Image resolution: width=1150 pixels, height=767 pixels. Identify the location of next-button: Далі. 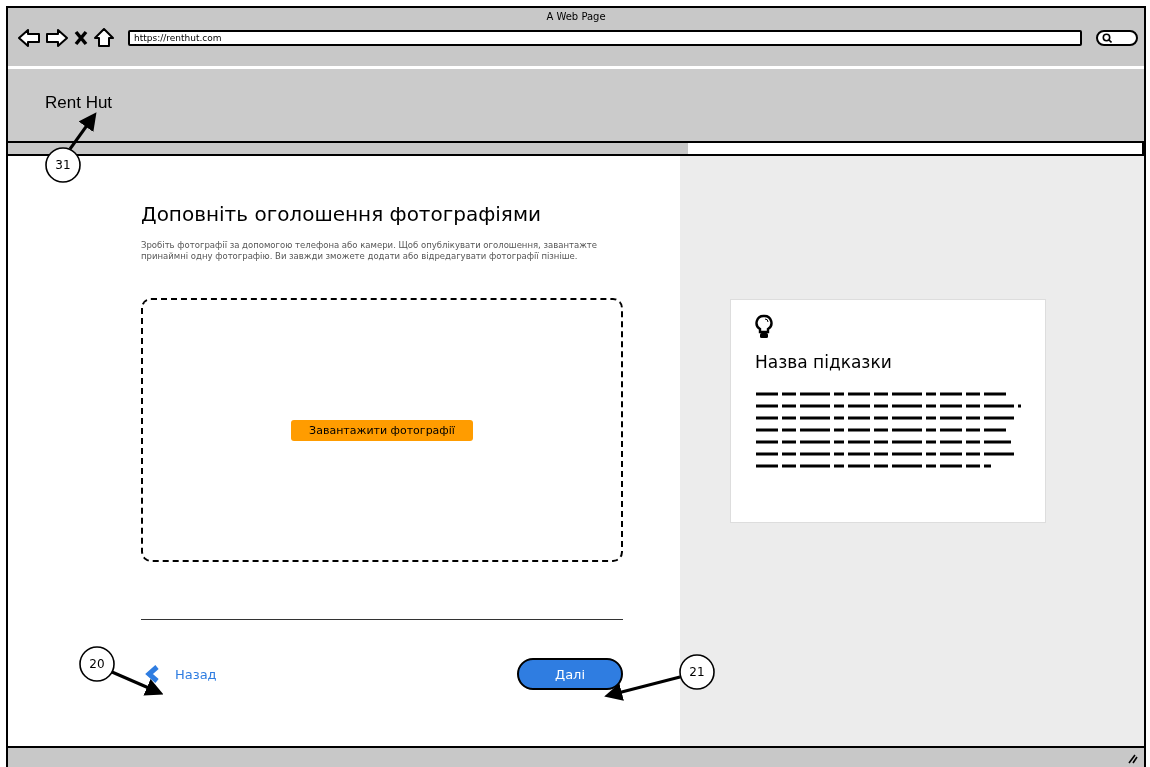
(570, 674).